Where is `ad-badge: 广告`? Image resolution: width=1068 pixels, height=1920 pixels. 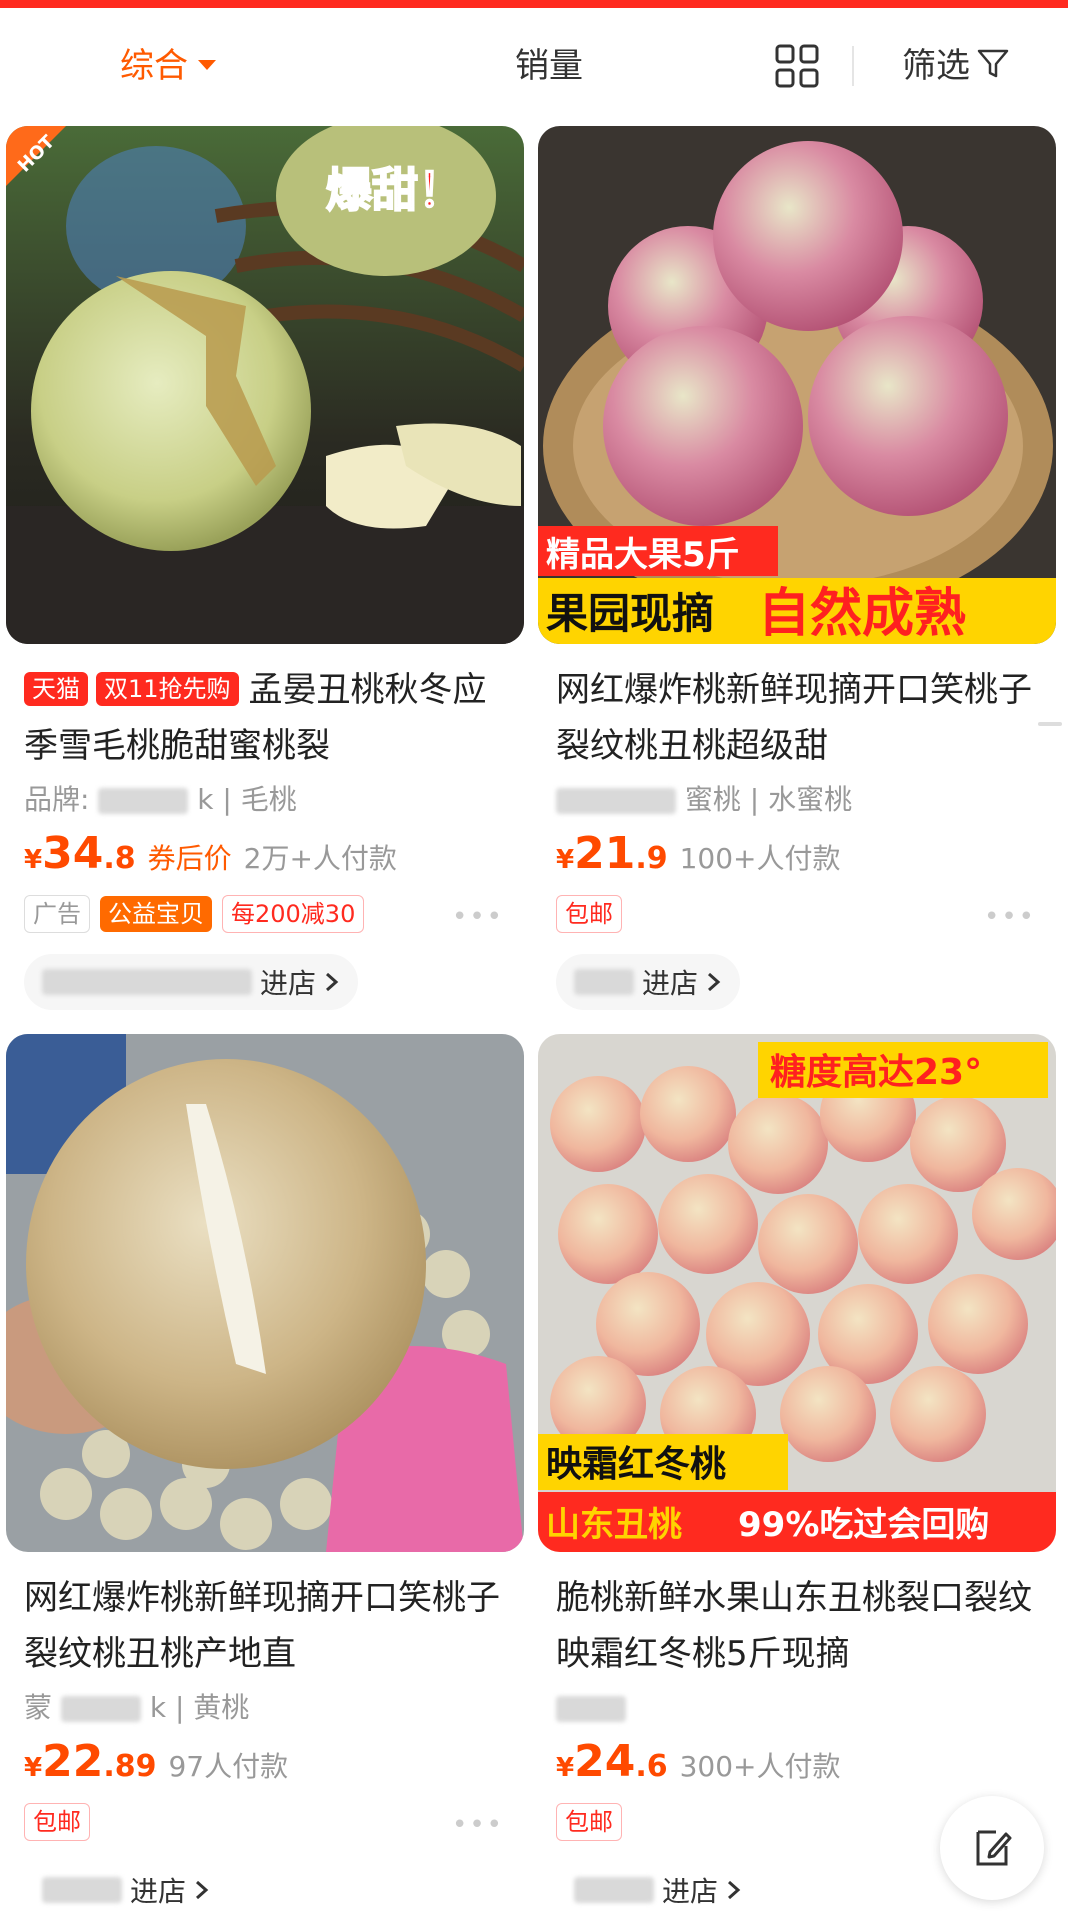
ad-badge: 广告 is located at coordinates (57, 914).